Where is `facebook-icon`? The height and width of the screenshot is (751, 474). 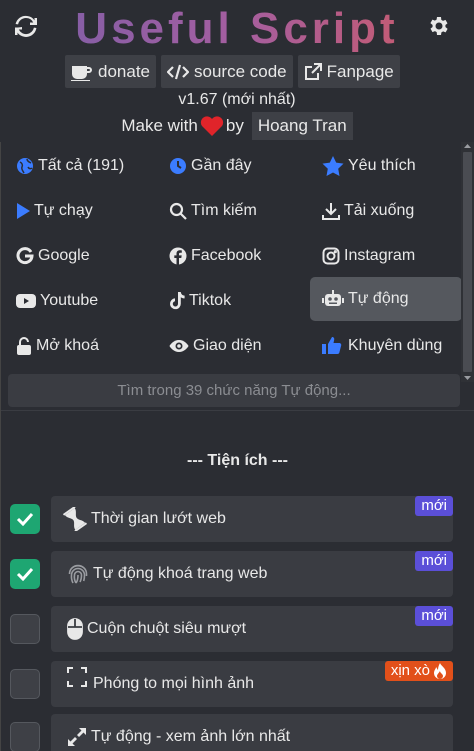
facebook-icon is located at coordinates (178, 256).